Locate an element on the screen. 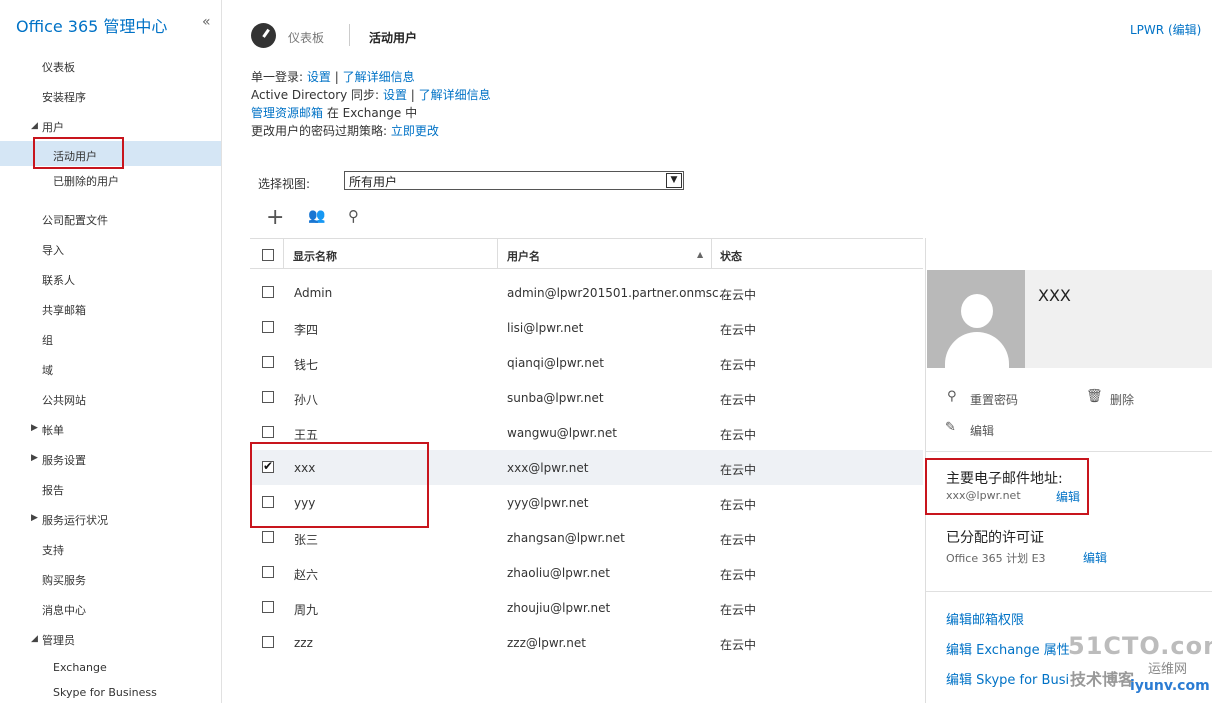  edit-license-link: 编辑 is located at coordinates (1095, 557).